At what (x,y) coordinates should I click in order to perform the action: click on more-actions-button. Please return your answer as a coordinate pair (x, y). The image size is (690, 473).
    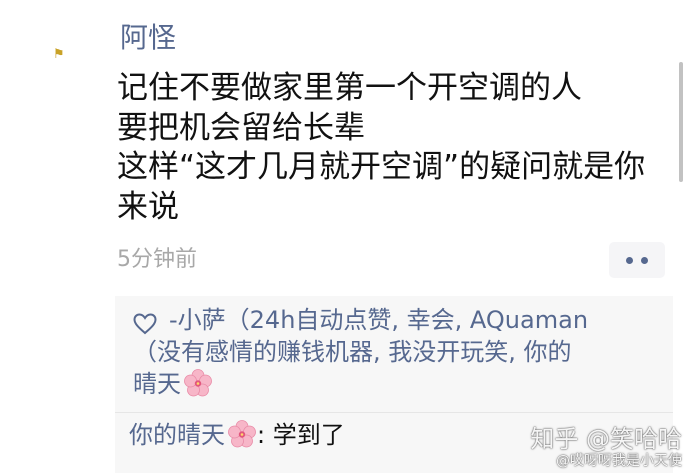
    Looking at the image, I should click on (637, 260).